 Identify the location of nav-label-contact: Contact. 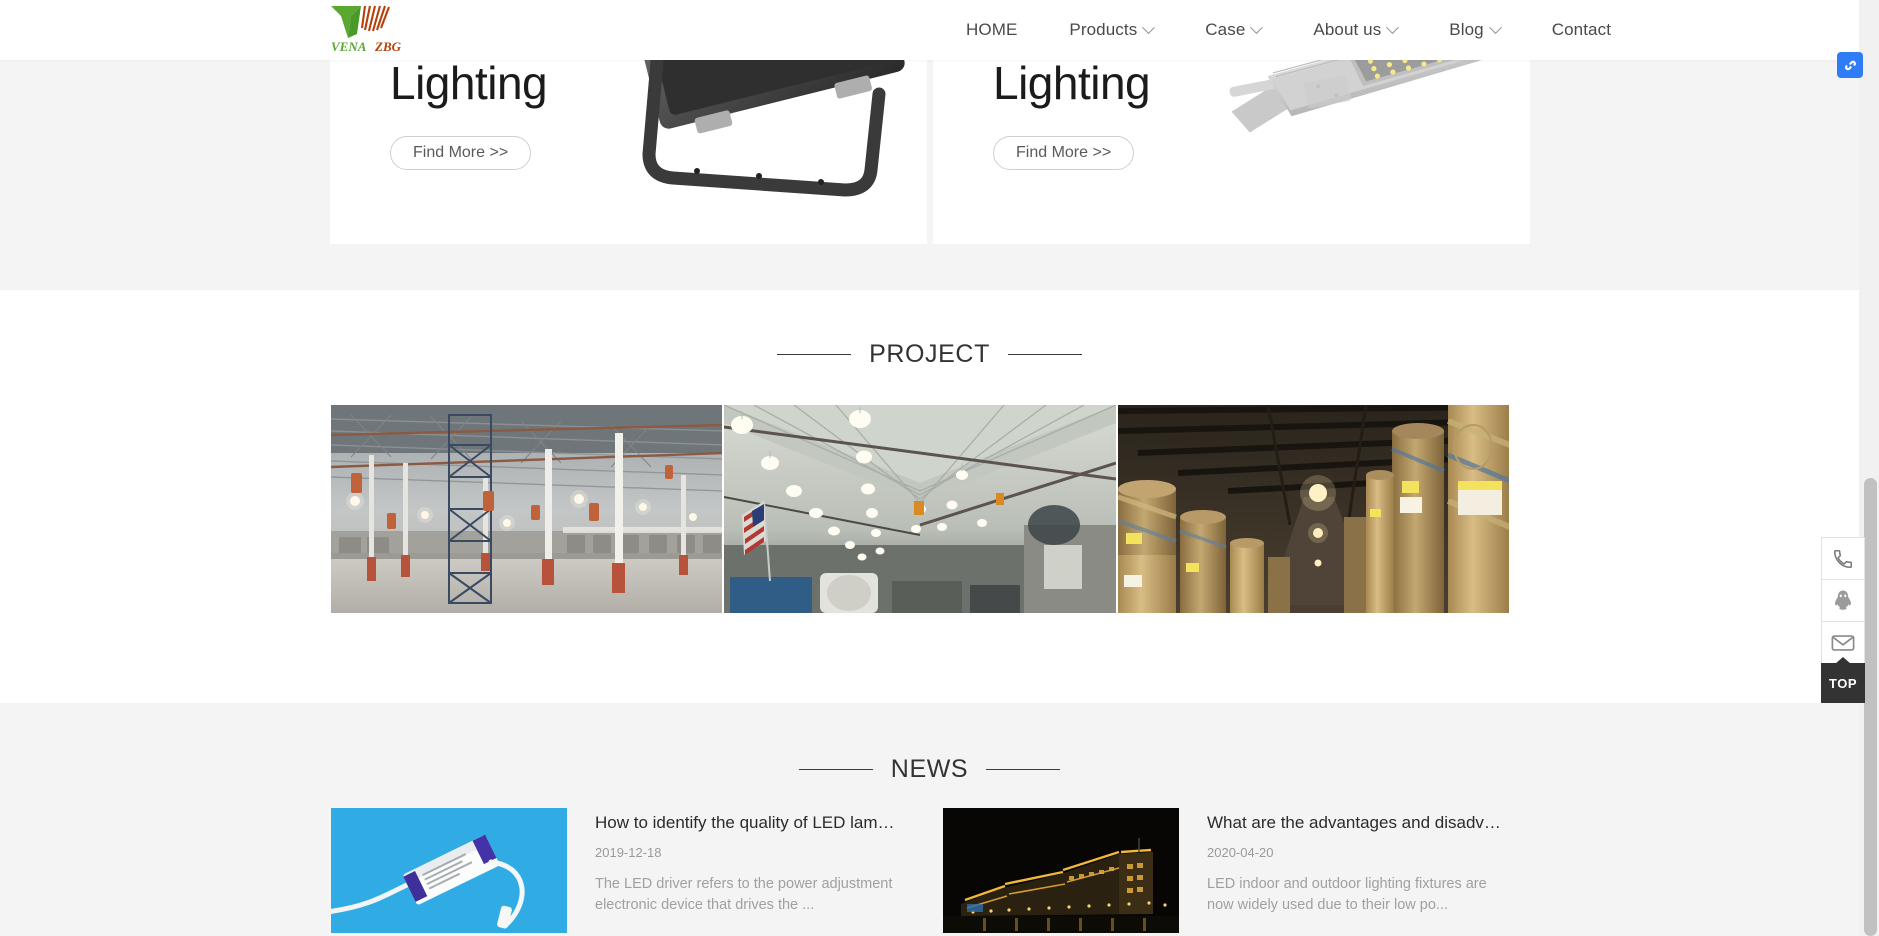
(1581, 29).